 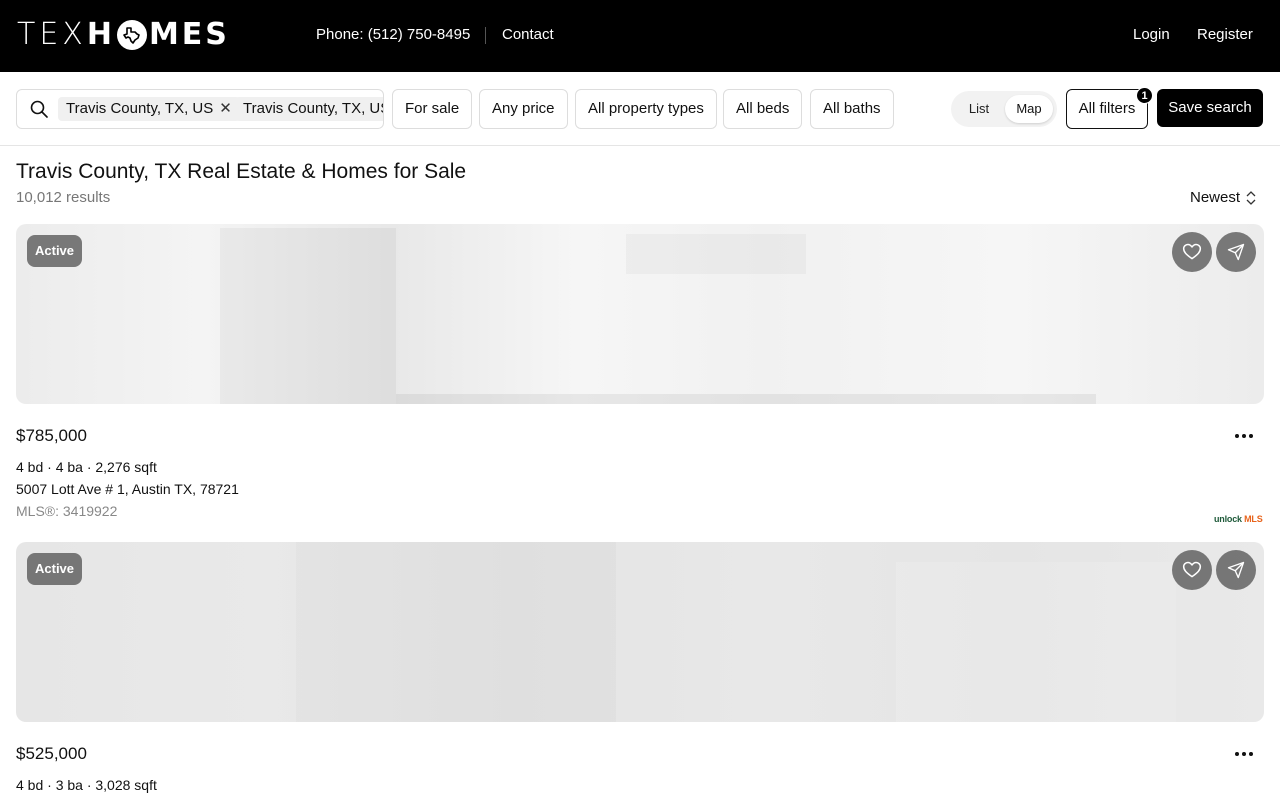 What do you see at coordinates (528, 34) in the screenshot?
I see `contact-link: Contact` at bounding box center [528, 34].